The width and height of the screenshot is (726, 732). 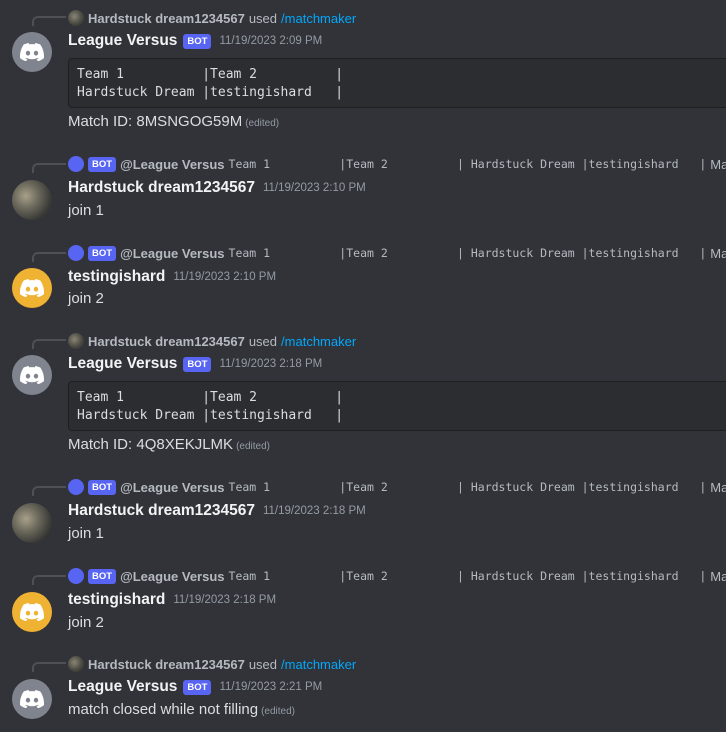 I want to click on message-header: League Versus BOT 11/19/2023 2:09 PM, so click(x=195, y=41).